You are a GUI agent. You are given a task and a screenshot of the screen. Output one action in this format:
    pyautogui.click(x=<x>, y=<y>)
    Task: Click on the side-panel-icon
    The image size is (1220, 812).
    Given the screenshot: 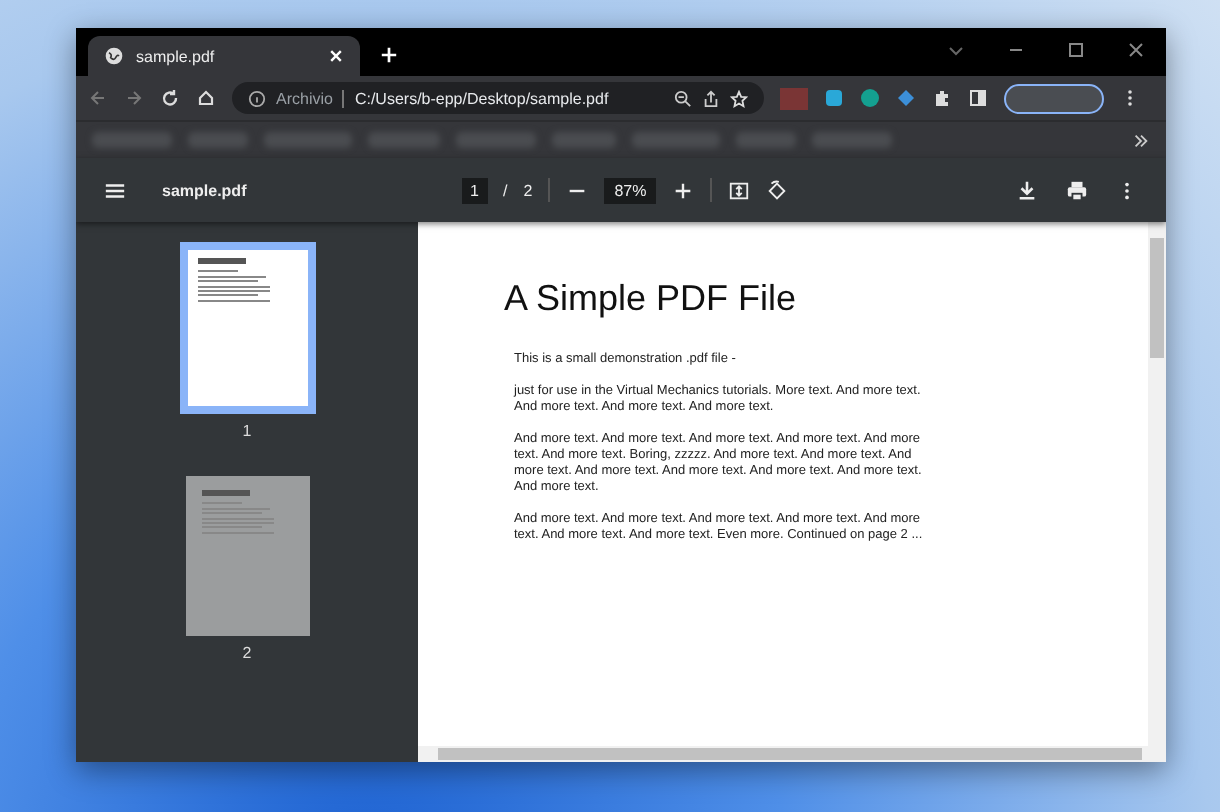 What is the action you would take?
    pyautogui.click(x=978, y=98)
    